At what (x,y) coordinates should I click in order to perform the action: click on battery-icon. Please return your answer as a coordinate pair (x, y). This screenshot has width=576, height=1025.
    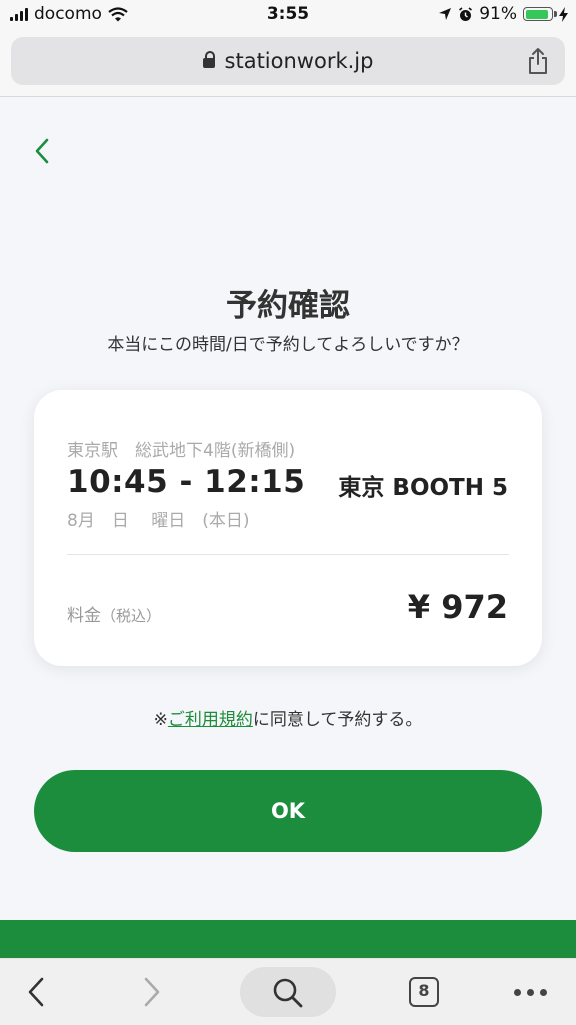
    Looking at the image, I should click on (540, 14).